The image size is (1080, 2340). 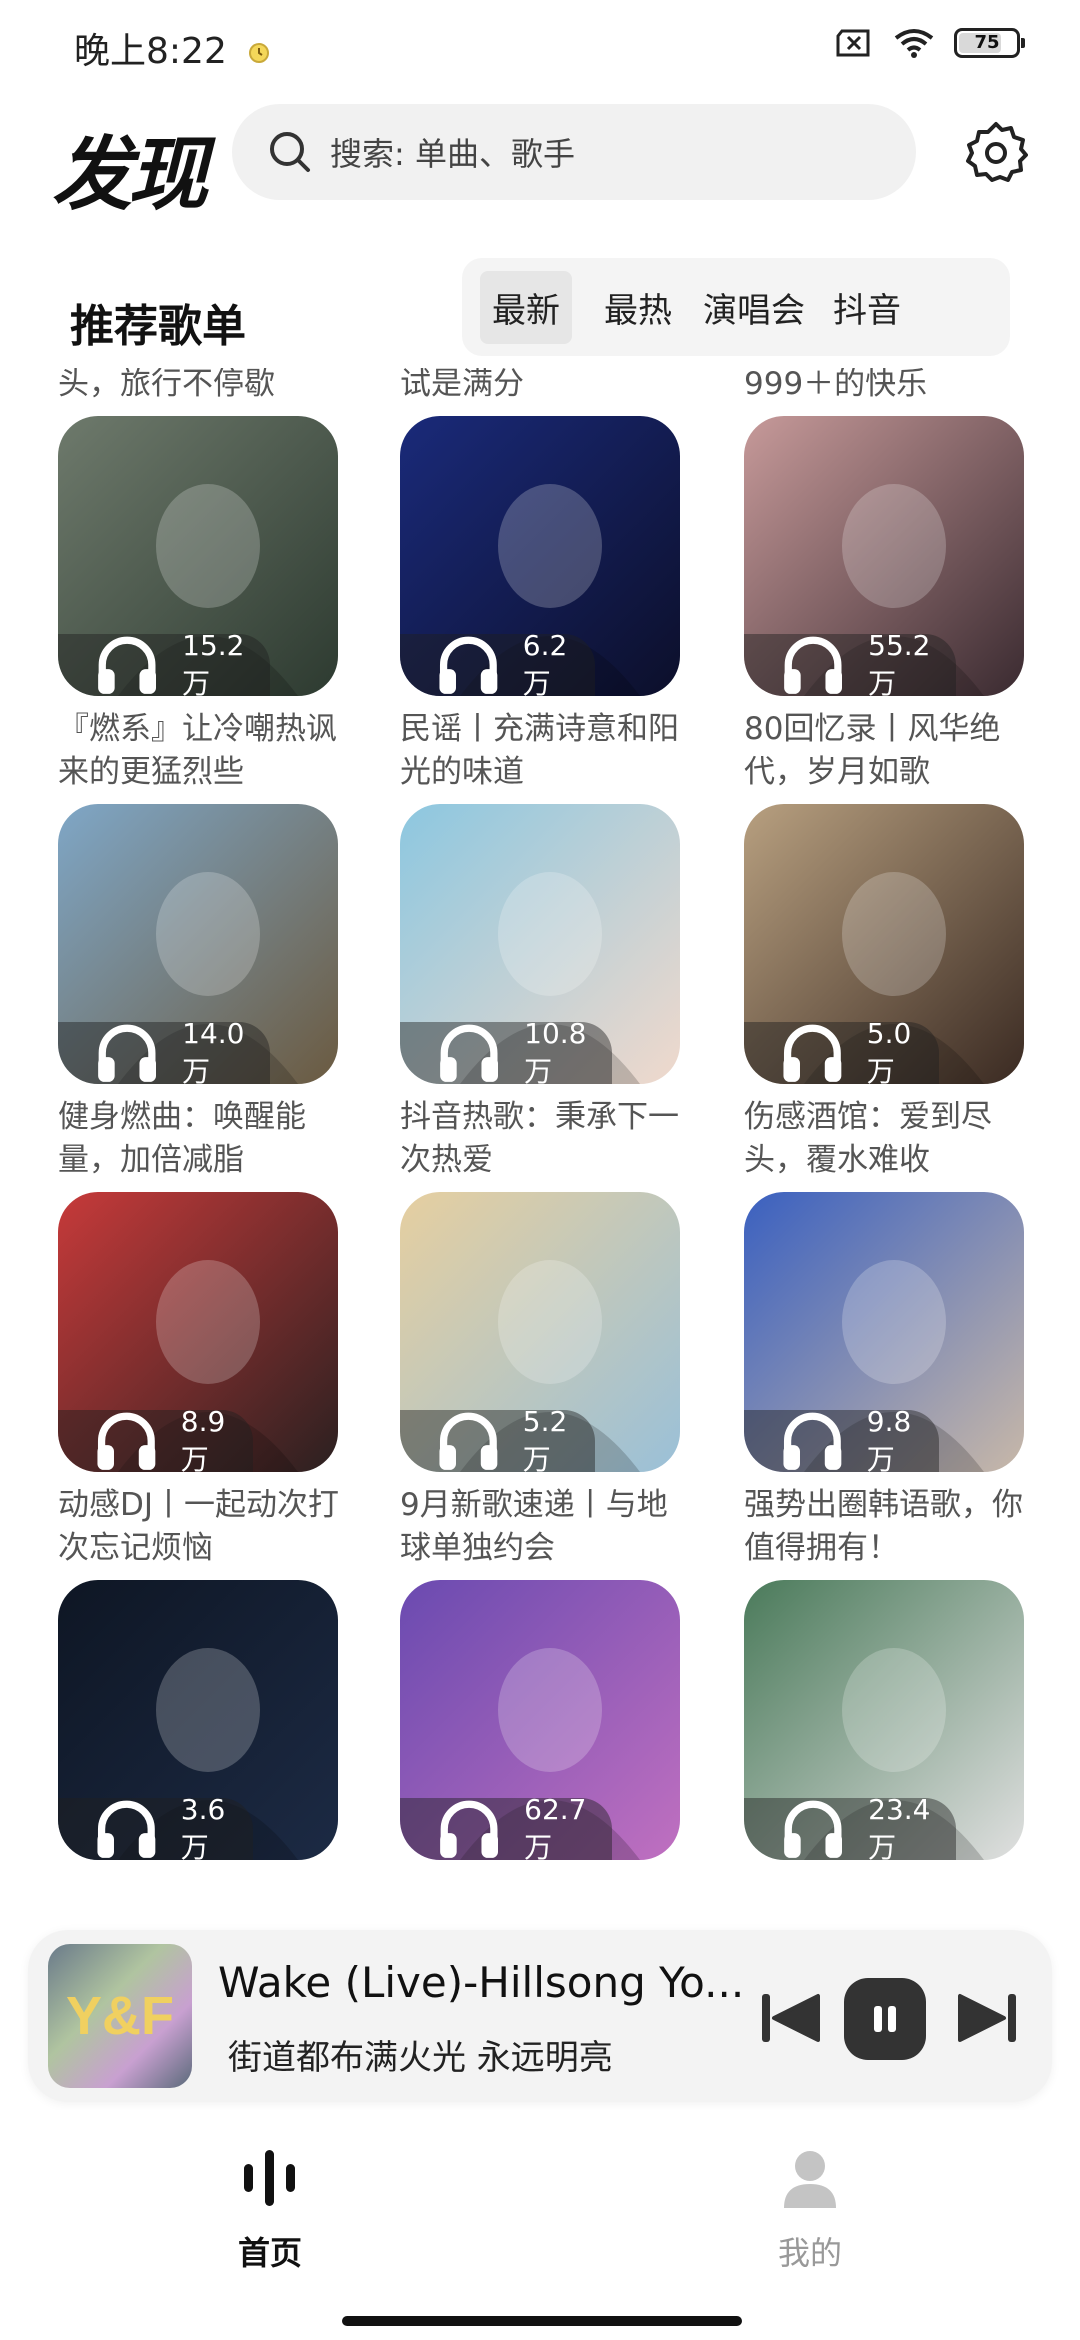 I want to click on play-count: 23.4万, so click(x=899, y=1826).